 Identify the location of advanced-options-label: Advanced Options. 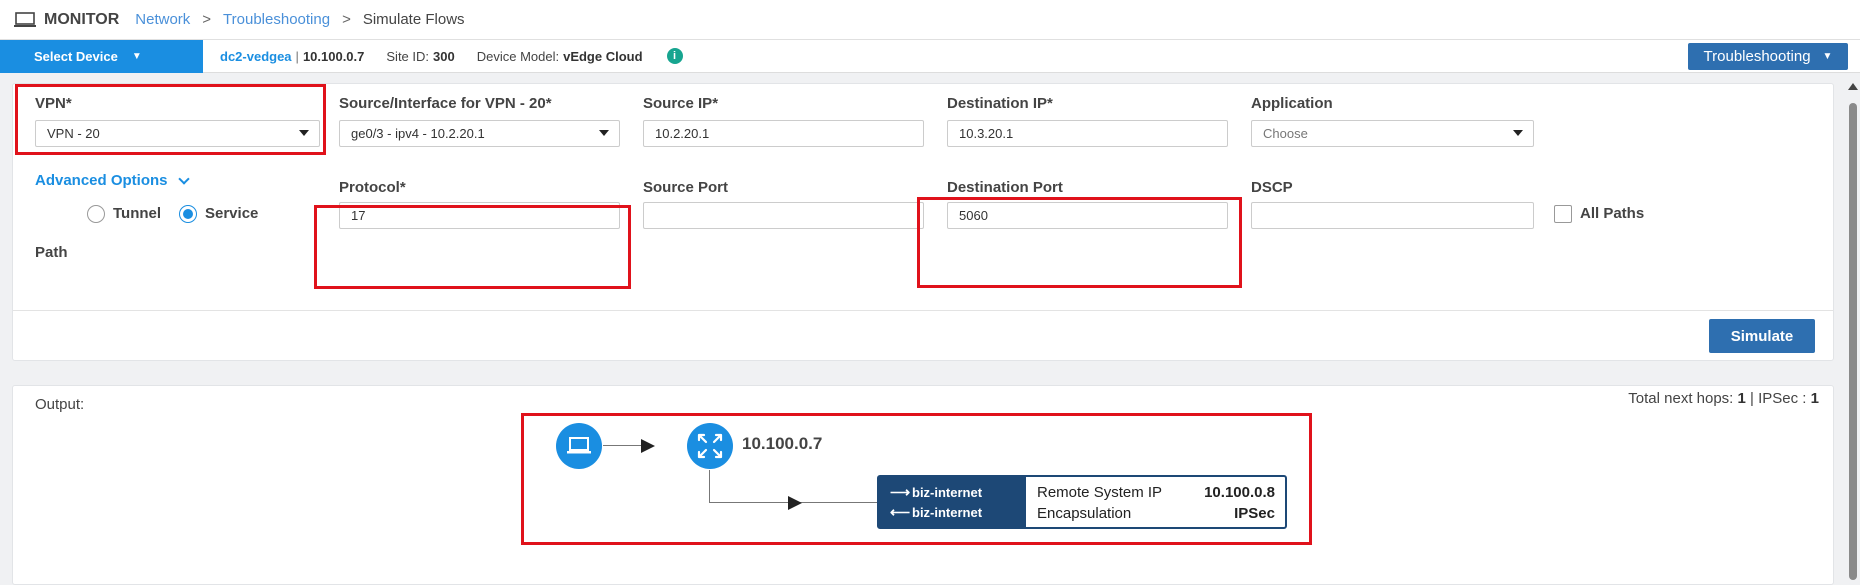
(101, 180).